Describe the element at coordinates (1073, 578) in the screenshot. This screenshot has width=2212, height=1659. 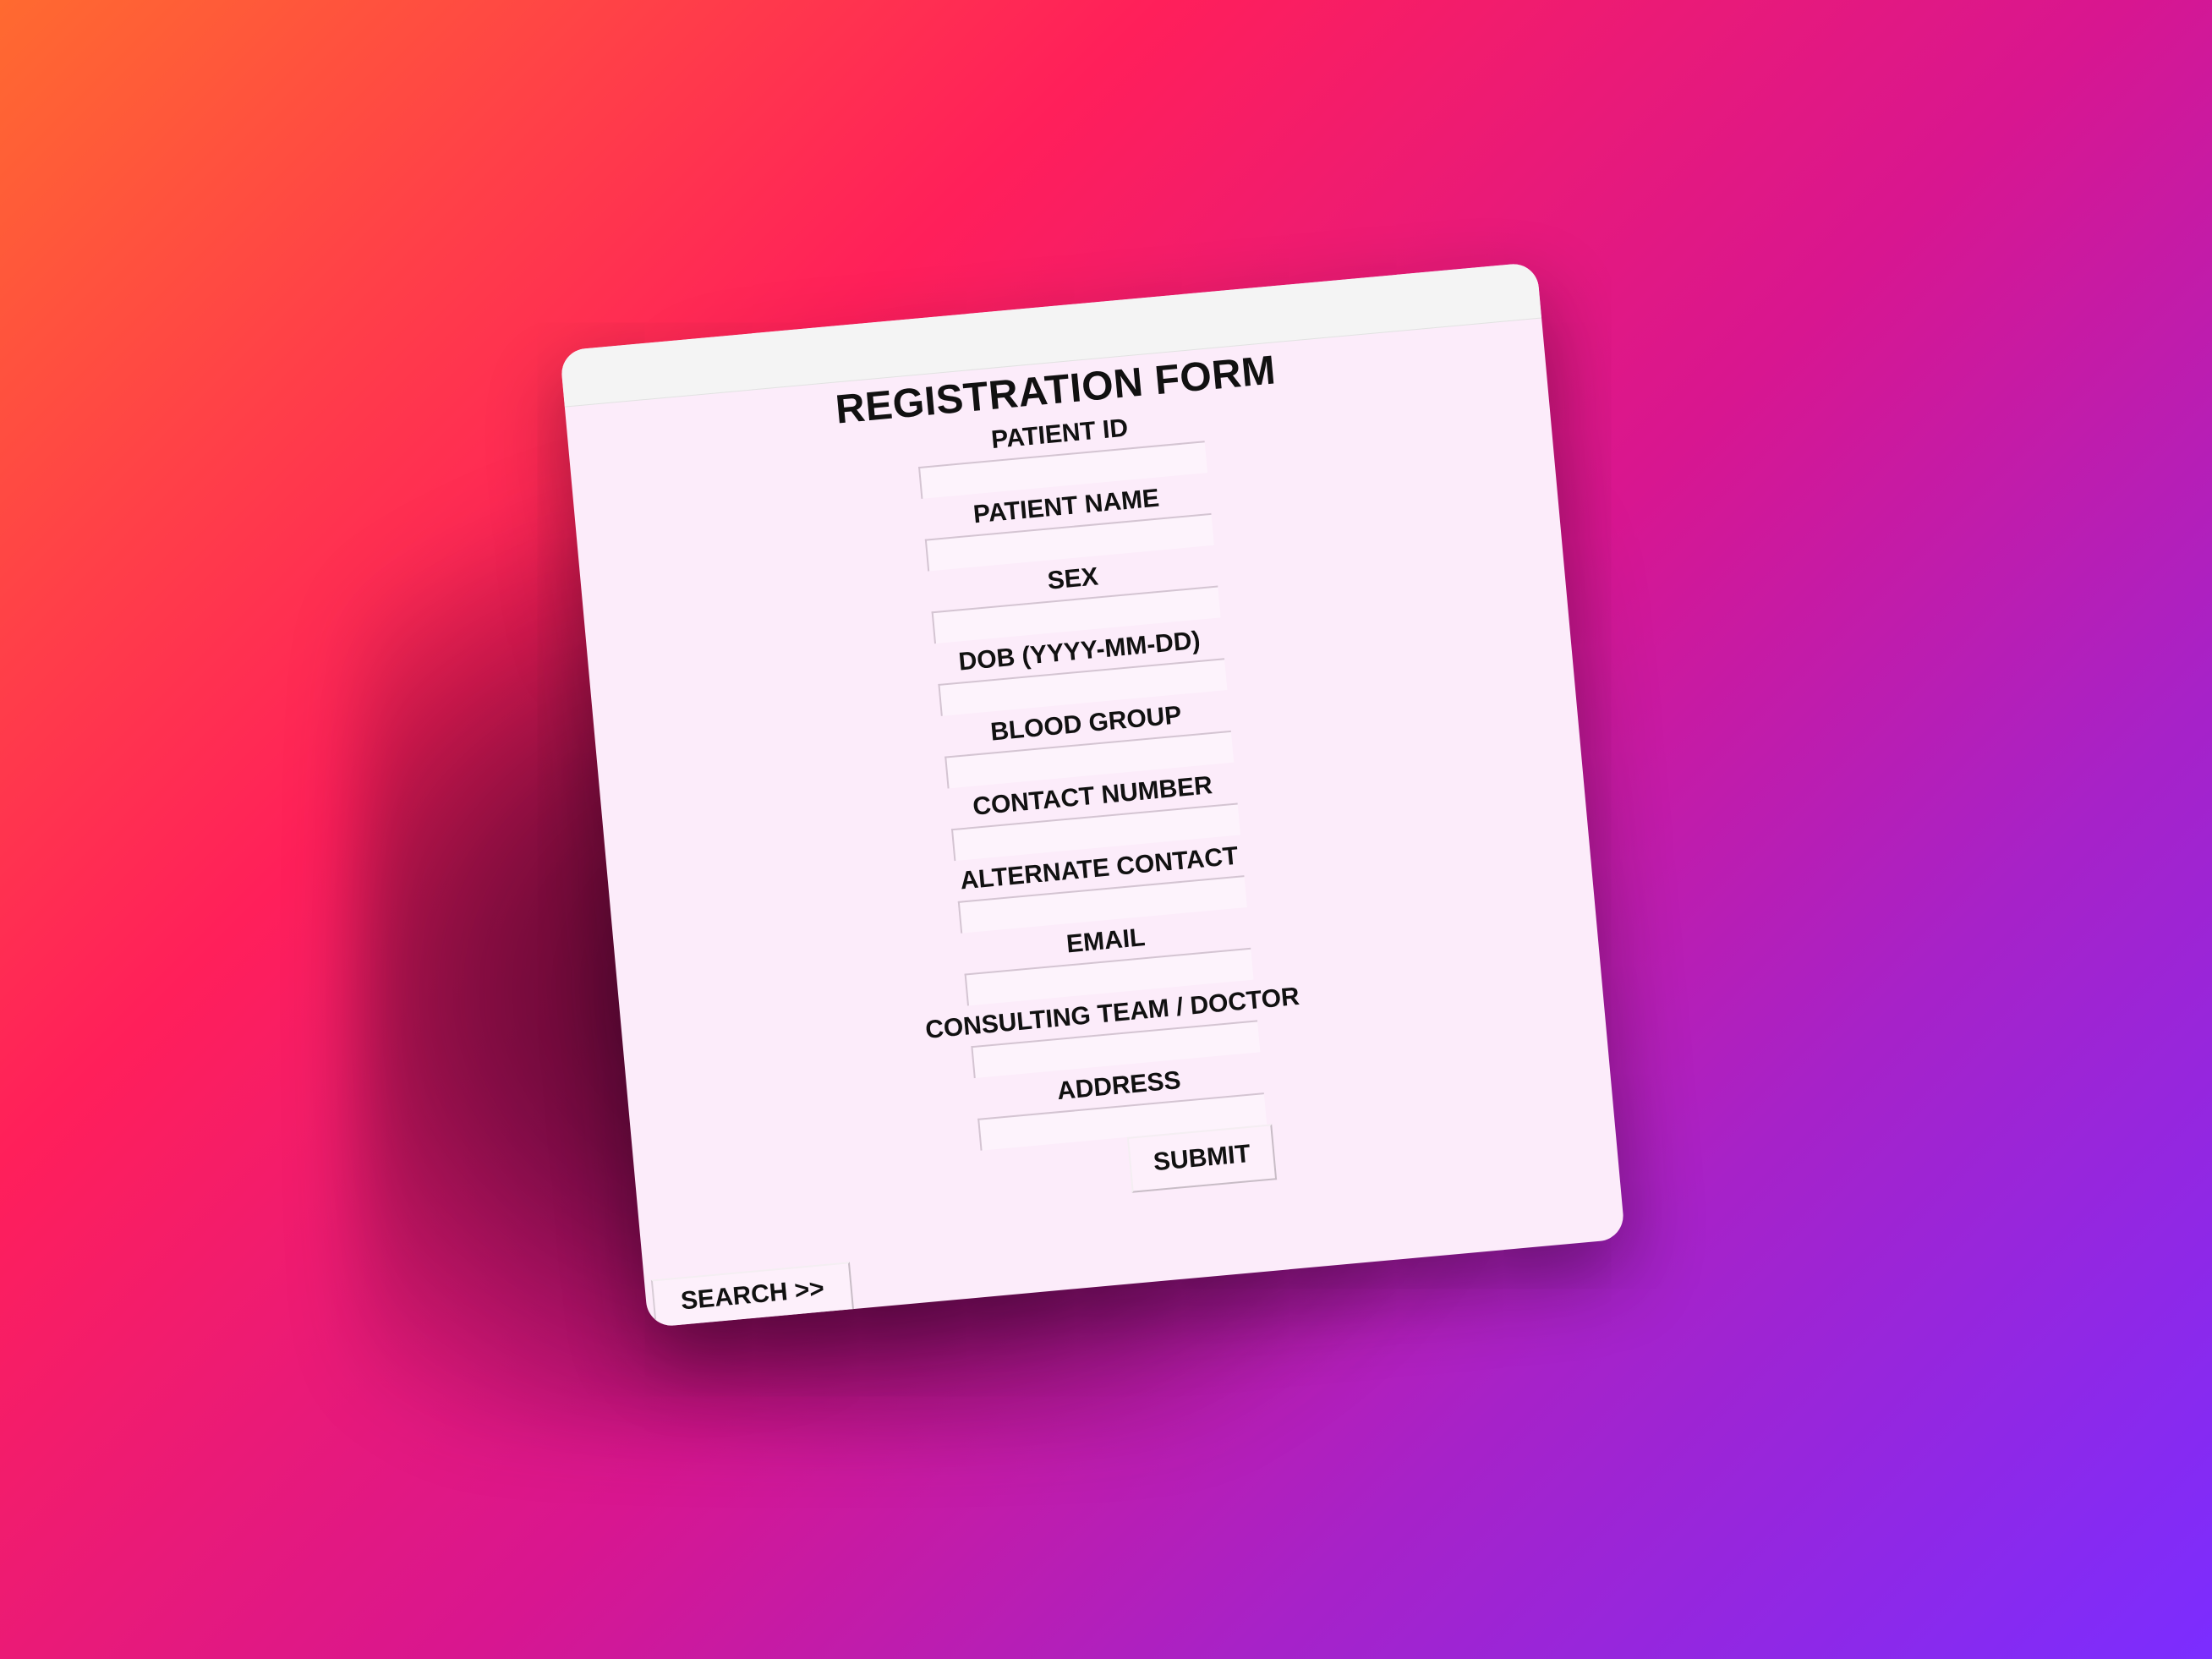
I see `sex-label: SEX` at that location.